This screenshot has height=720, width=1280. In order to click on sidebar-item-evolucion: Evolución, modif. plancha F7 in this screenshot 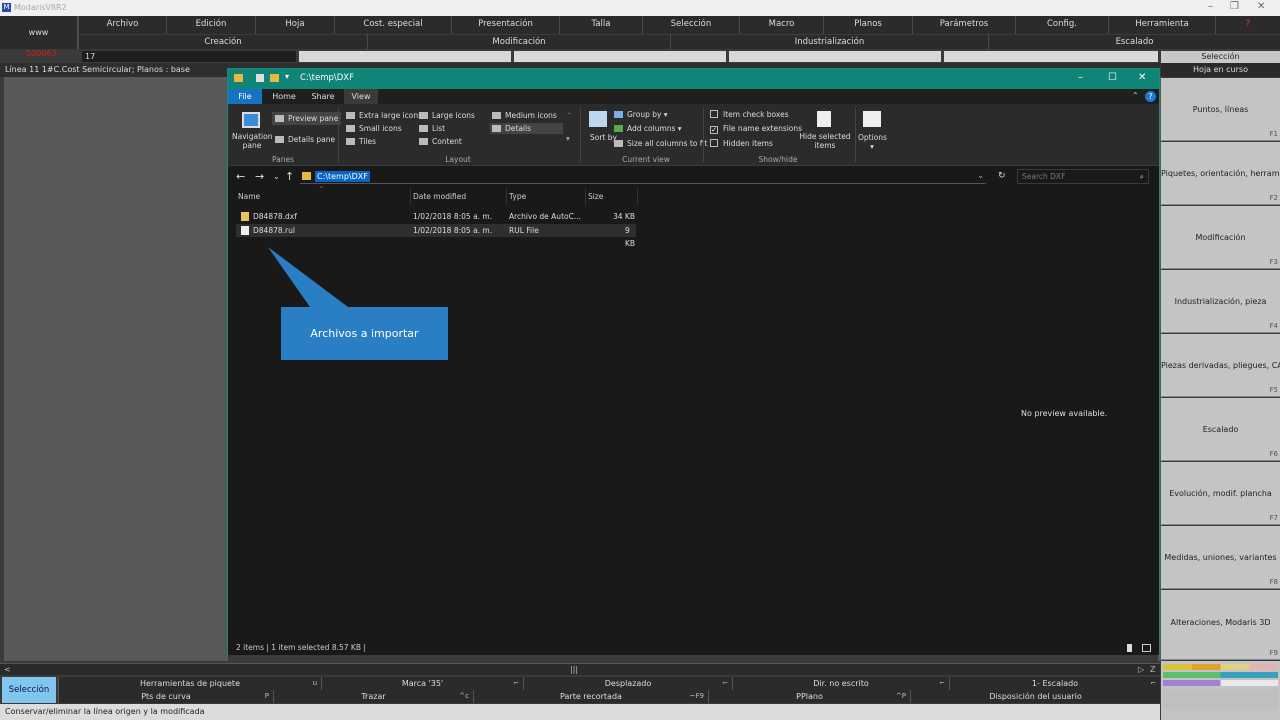, I will do `click(1220, 493)`.